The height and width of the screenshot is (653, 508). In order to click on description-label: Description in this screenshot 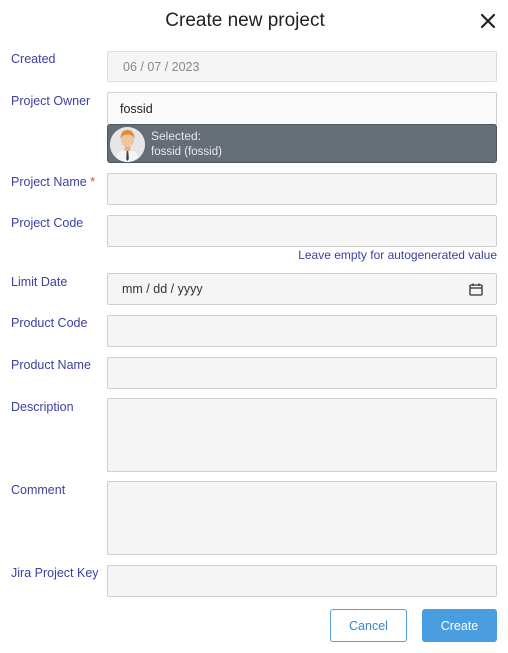, I will do `click(42, 407)`.